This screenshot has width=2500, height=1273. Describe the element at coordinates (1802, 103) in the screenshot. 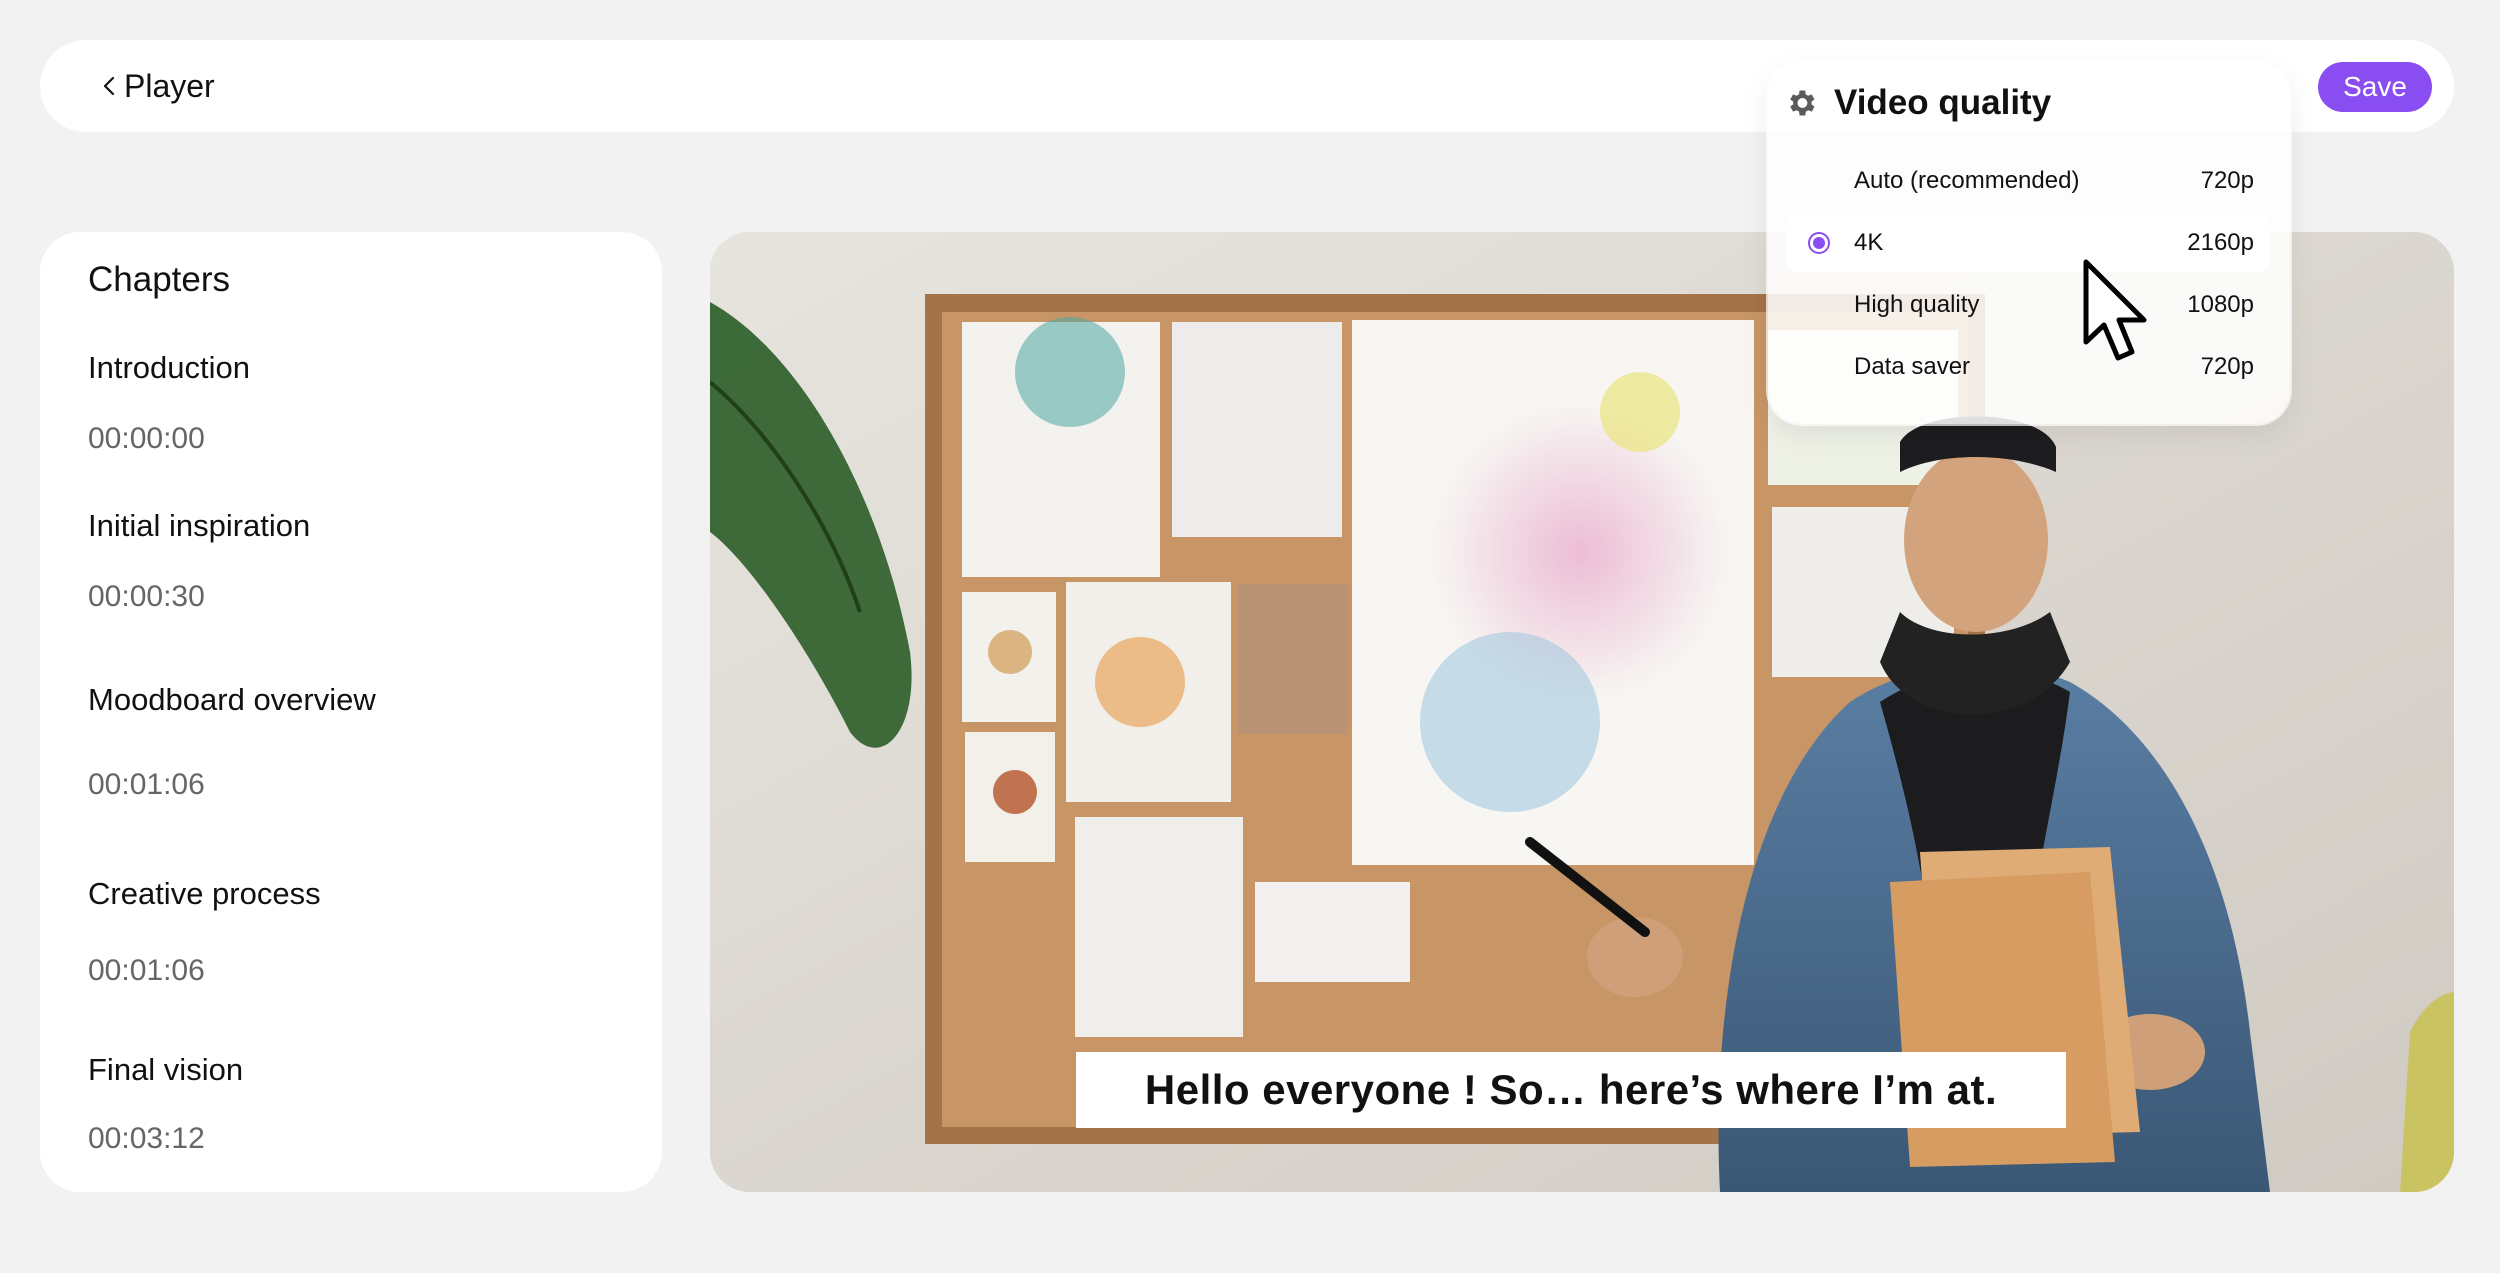

I see `gear-icon` at that location.